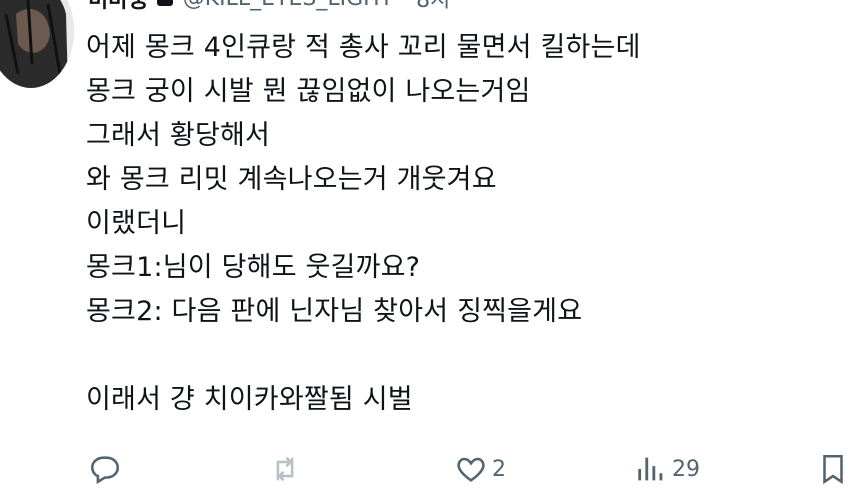 The height and width of the screenshot is (492, 855). I want to click on reply-icon, so click(105, 470).